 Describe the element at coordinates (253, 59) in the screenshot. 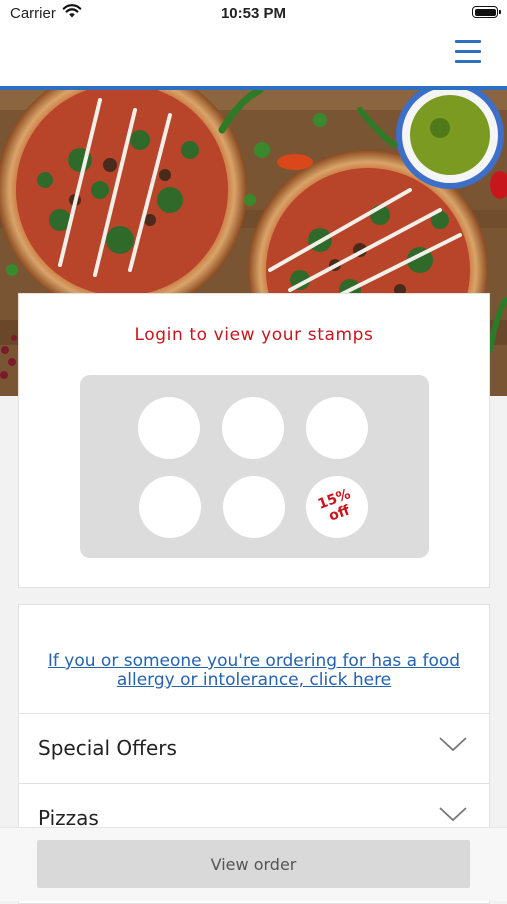

I see `navigation-bar` at that location.